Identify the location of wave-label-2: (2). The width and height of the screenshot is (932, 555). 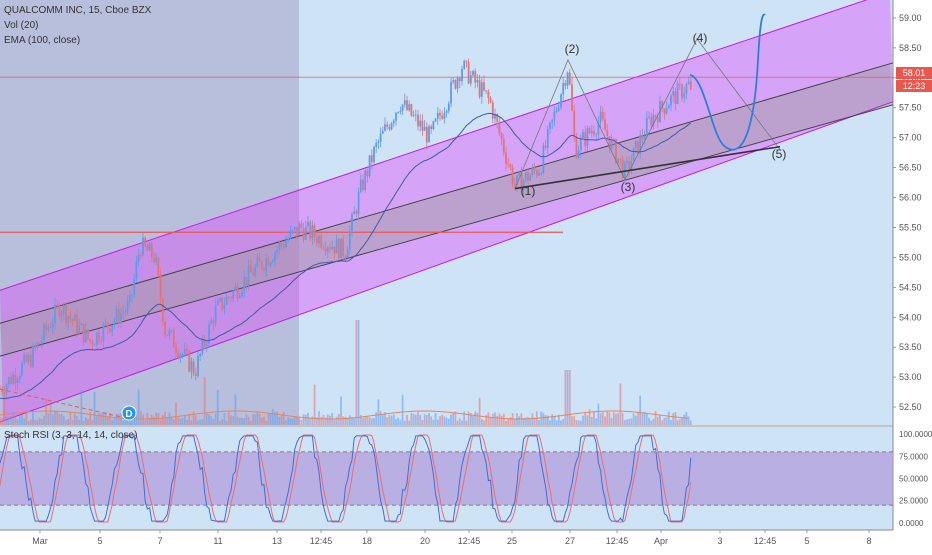
(572, 49).